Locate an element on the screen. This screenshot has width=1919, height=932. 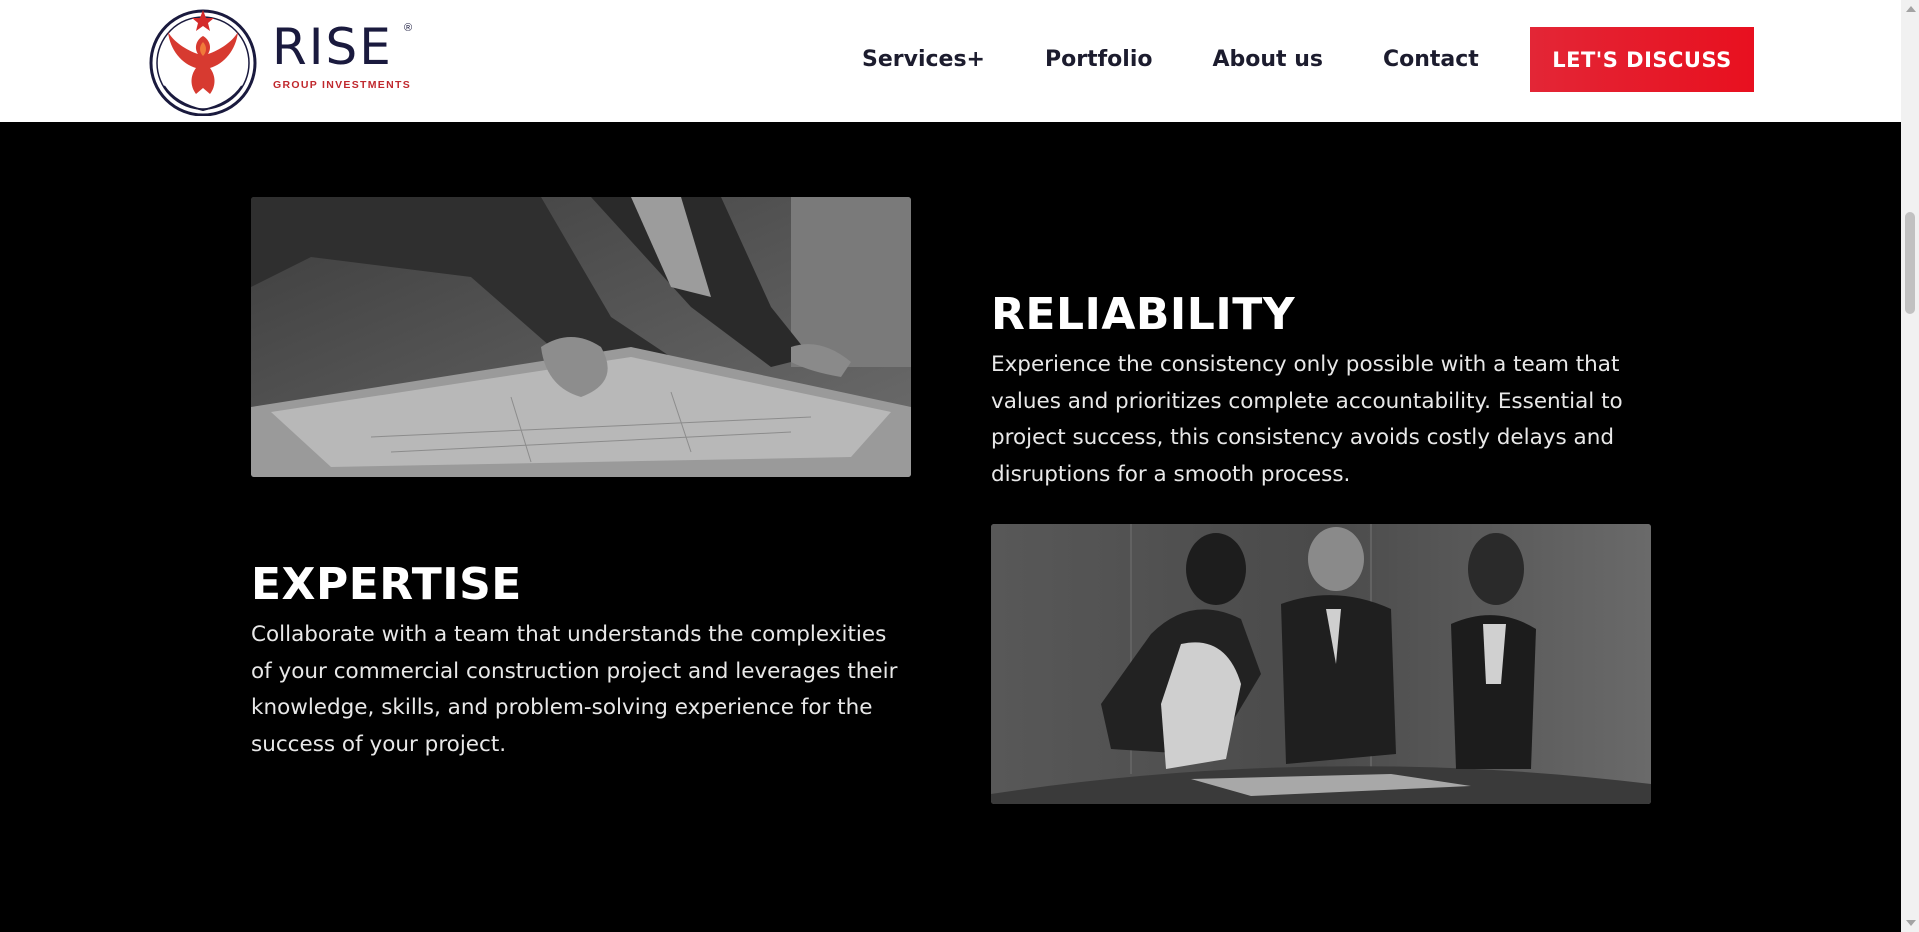
nav-contact: Contact is located at coordinates (1431, 59).